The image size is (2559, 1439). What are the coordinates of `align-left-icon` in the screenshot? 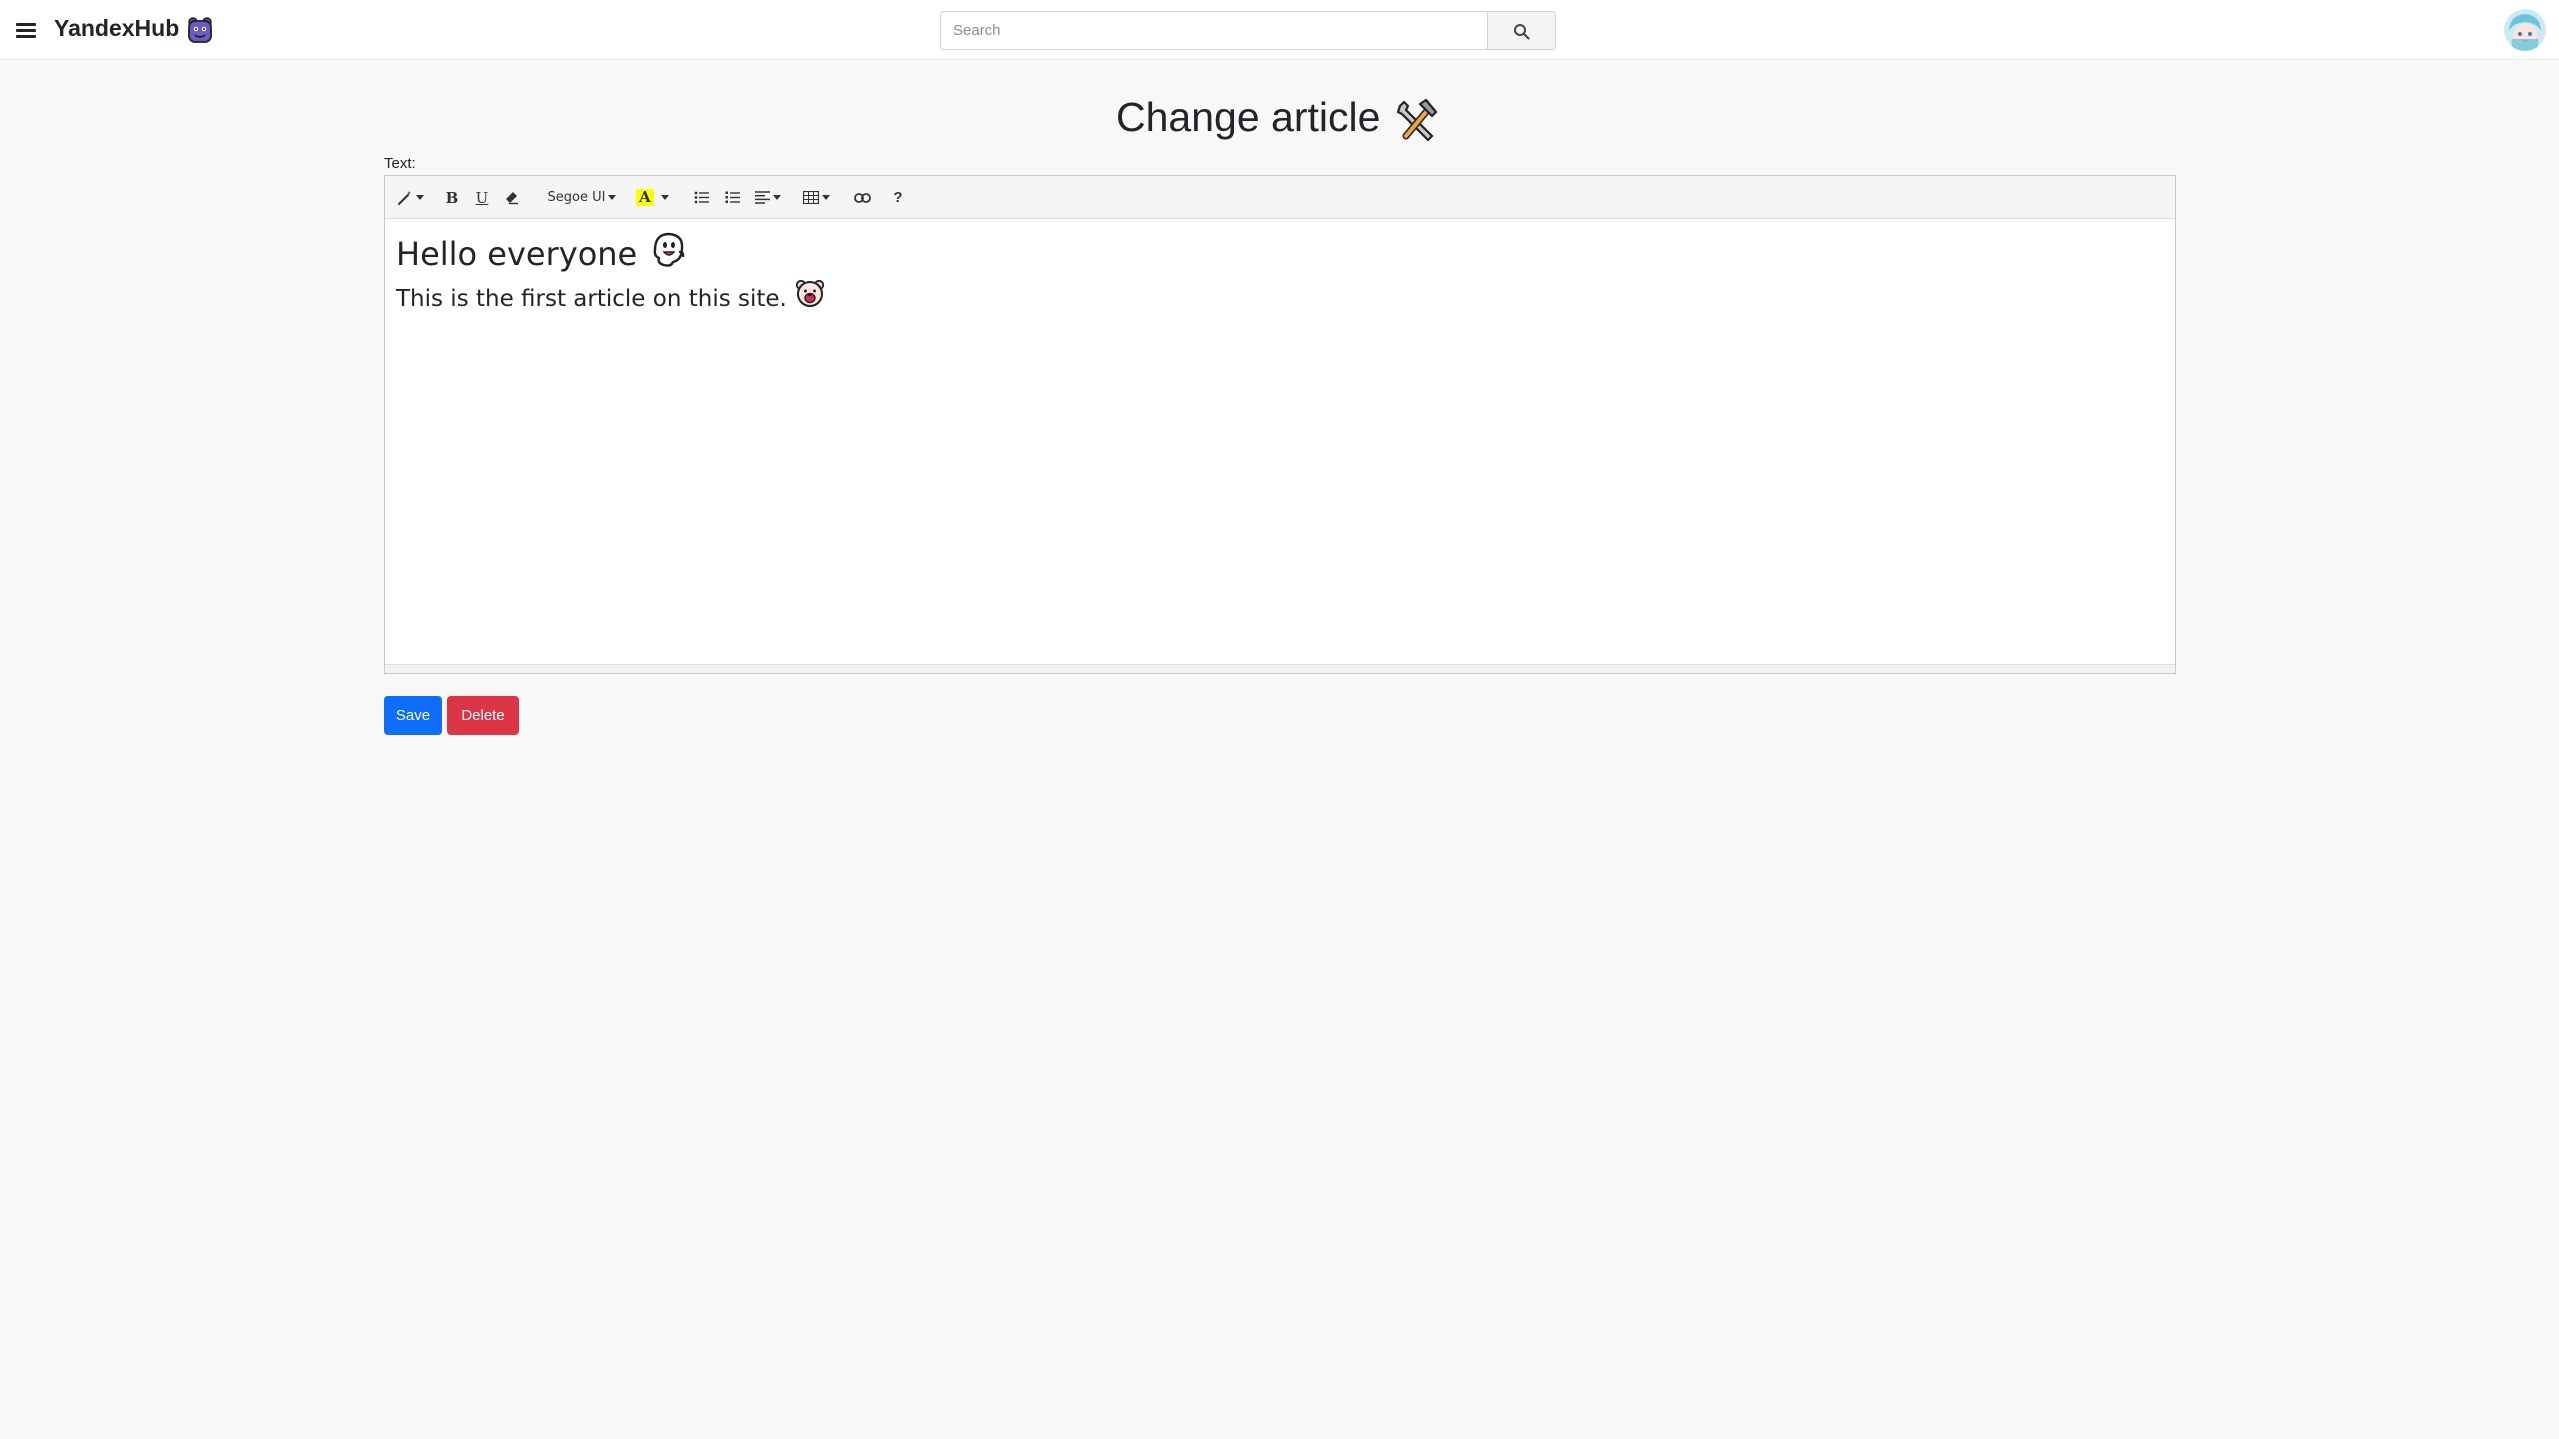 It's located at (762, 197).